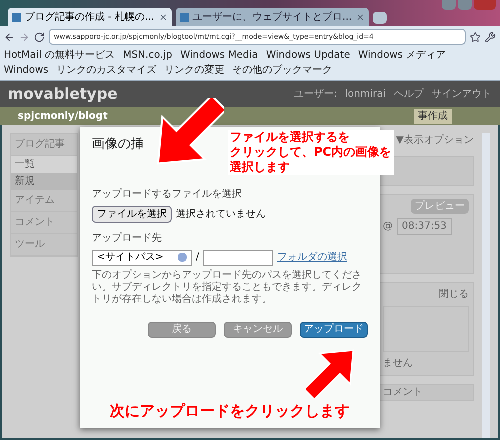 The image size is (500, 440). I want to click on field-label: アップロードするファイルを選択, so click(167, 195).